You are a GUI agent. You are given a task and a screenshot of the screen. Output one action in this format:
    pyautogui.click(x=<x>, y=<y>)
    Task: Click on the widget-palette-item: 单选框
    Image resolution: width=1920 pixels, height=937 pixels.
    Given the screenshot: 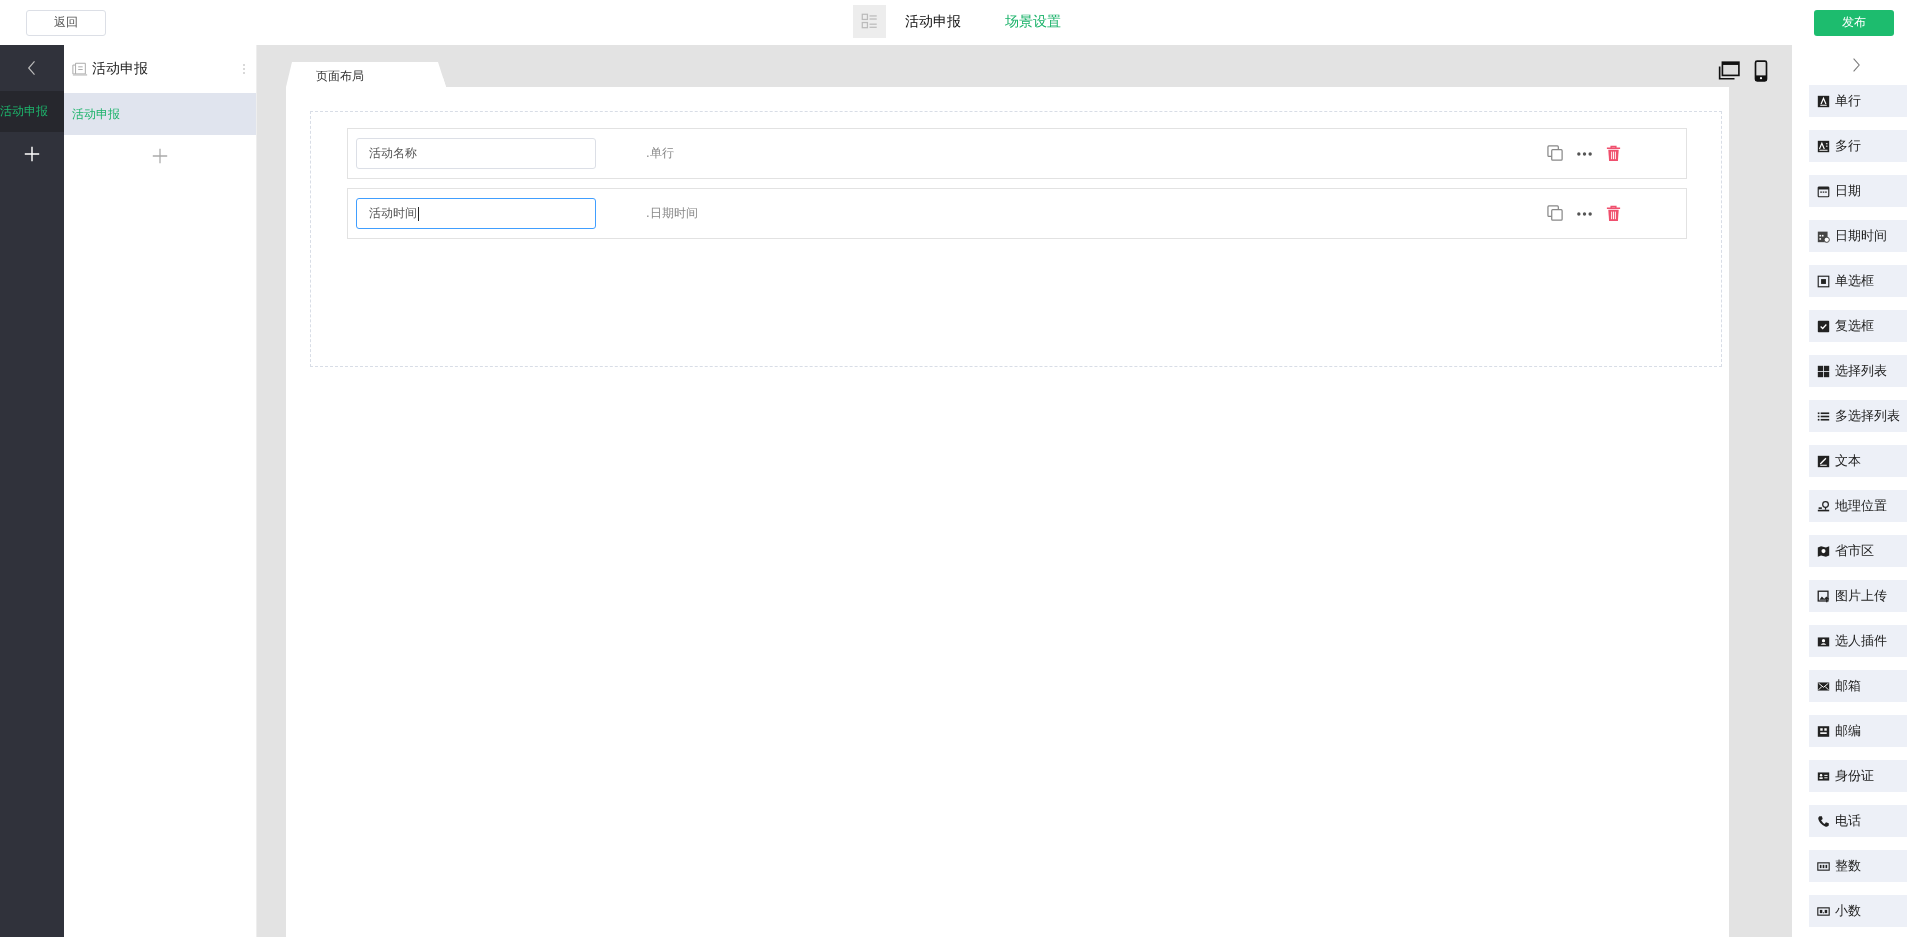 What is the action you would take?
    pyautogui.click(x=1858, y=281)
    